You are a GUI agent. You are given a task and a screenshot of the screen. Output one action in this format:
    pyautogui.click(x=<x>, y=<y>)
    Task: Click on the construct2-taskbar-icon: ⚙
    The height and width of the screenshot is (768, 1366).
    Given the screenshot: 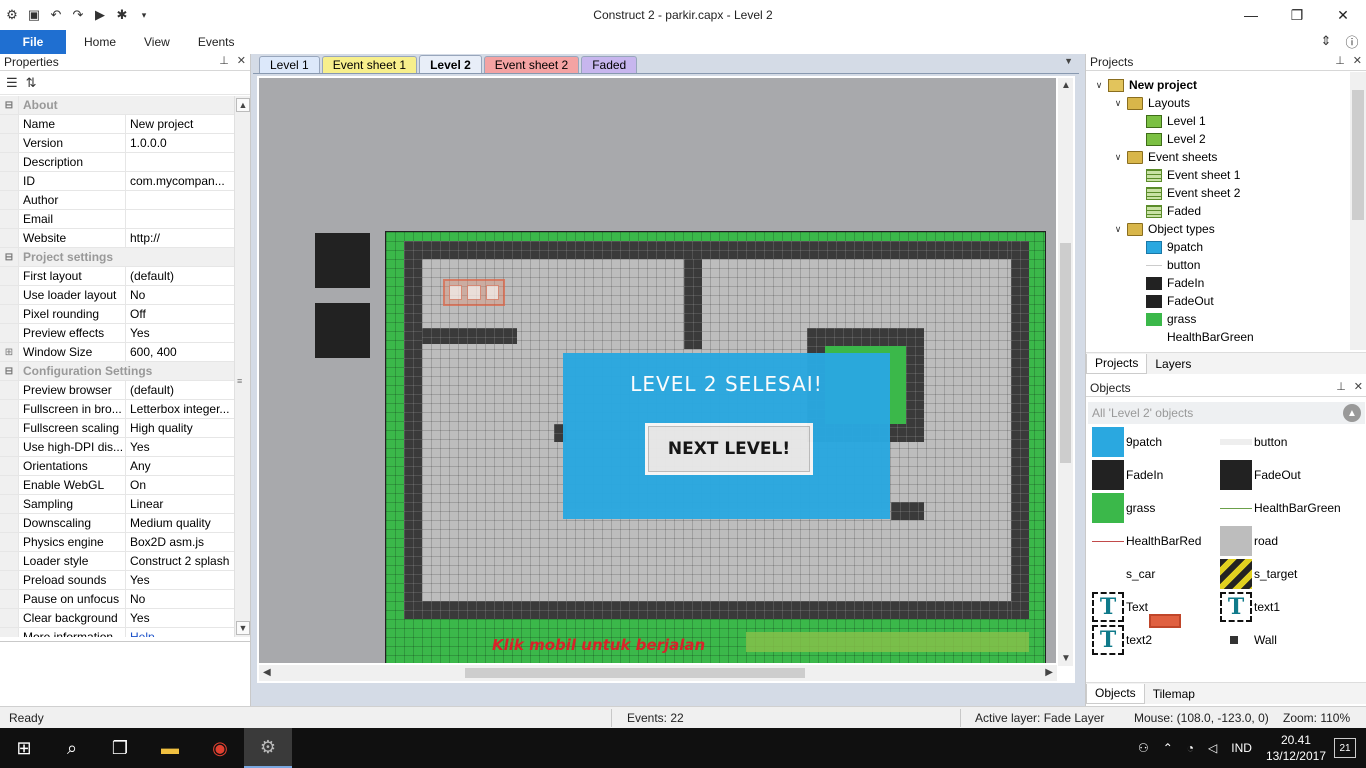 What is the action you would take?
    pyautogui.click(x=268, y=748)
    